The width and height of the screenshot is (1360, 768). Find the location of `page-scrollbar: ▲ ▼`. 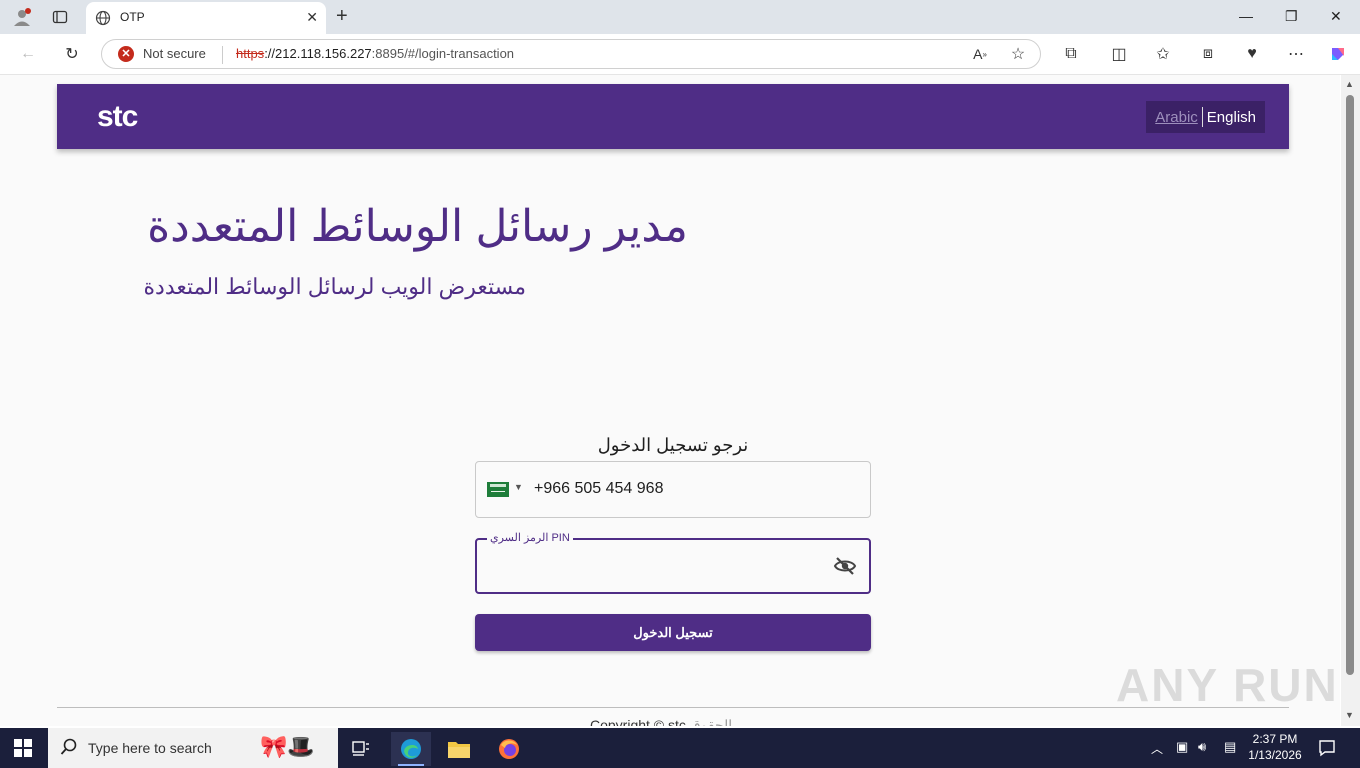

page-scrollbar: ▲ ▼ is located at coordinates (1350, 400).